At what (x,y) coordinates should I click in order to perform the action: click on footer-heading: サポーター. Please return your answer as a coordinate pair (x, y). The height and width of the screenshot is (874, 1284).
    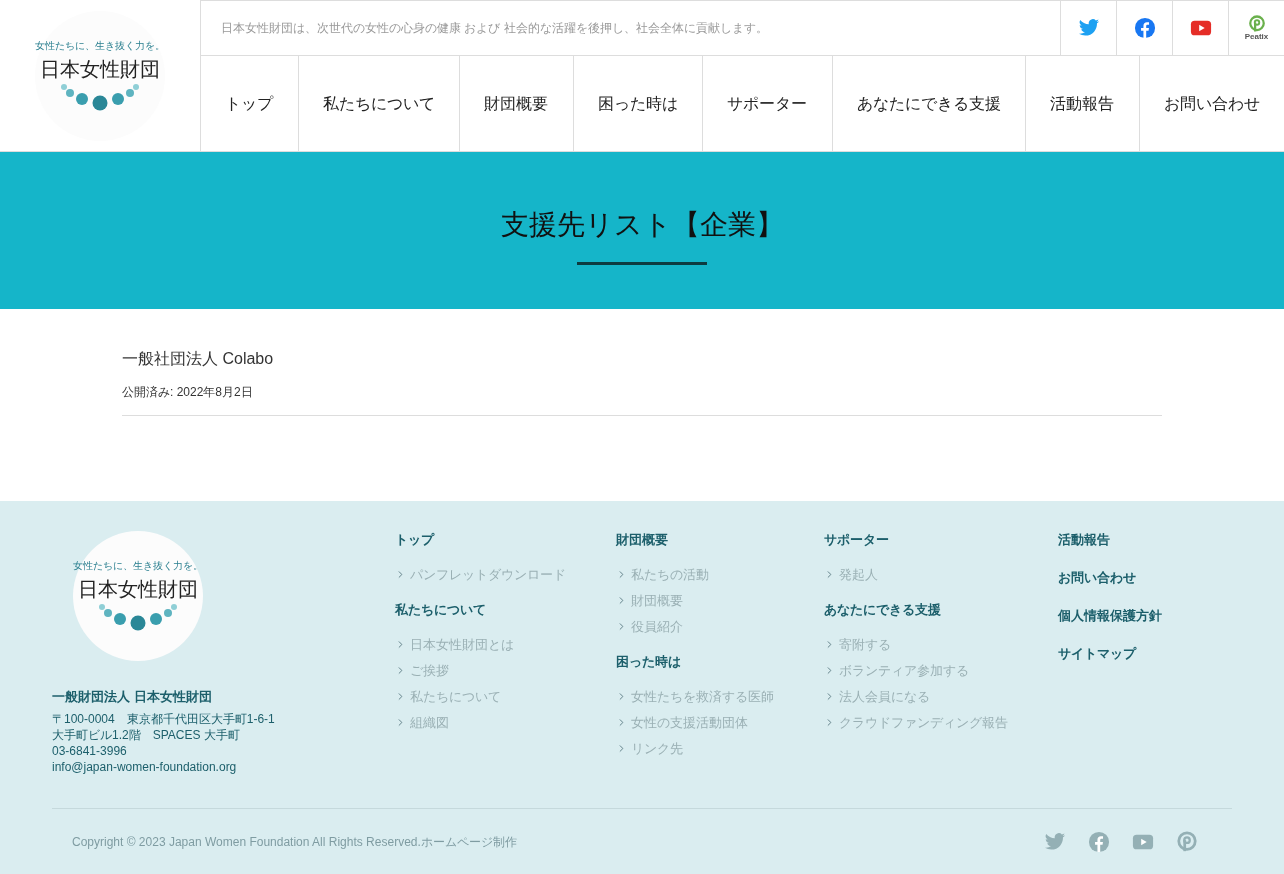
    Looking at the image, I should click on (941, 539).